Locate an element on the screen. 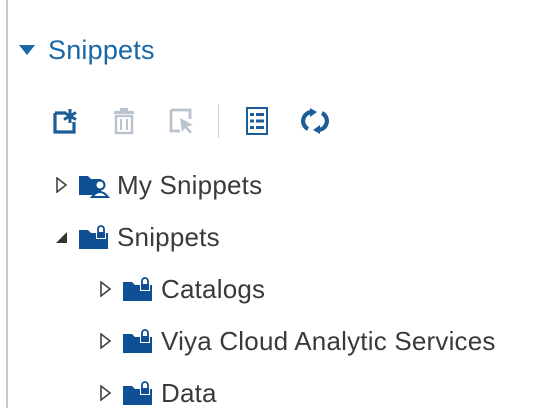  list-view-button is located at coordinates (257, 121).